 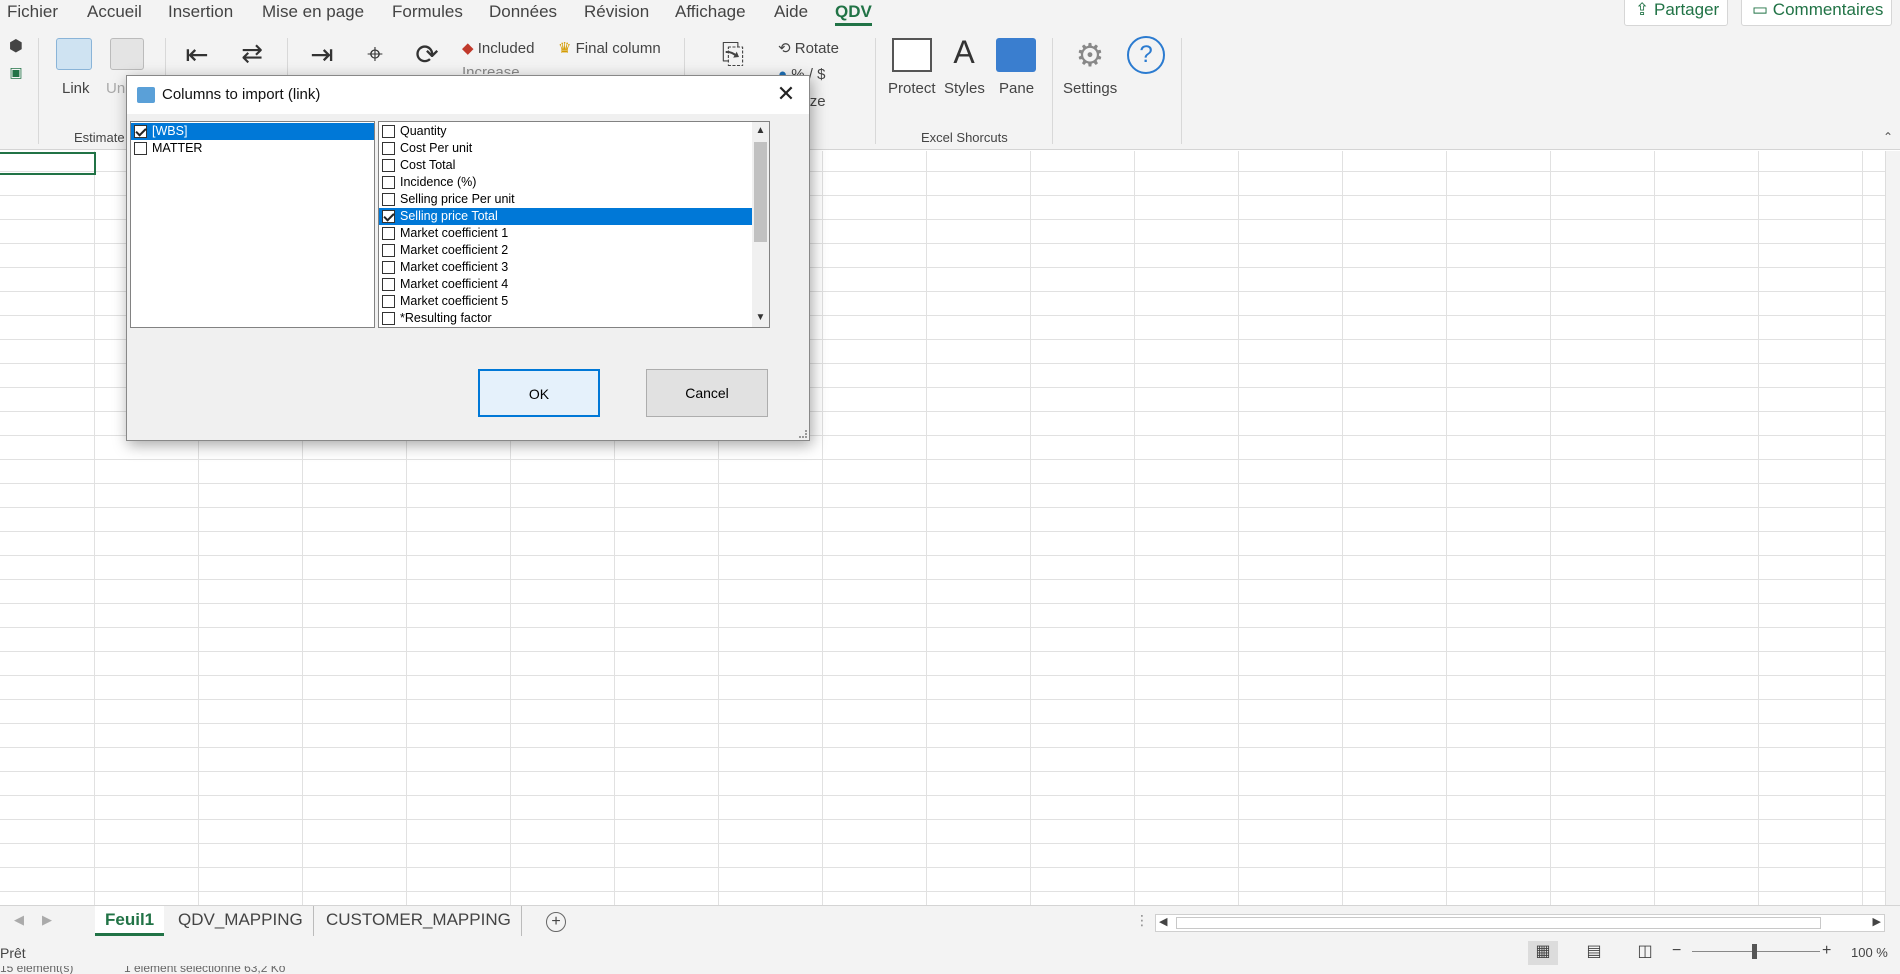 I want to click on target-icon: ⌖, so click(x=375, y=54).